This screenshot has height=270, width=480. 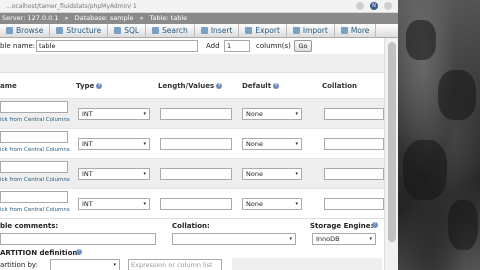 What do you see at coordinates (360, 6) in the screenshot?
I see `extension-icon` at bounding box center [360, 6].